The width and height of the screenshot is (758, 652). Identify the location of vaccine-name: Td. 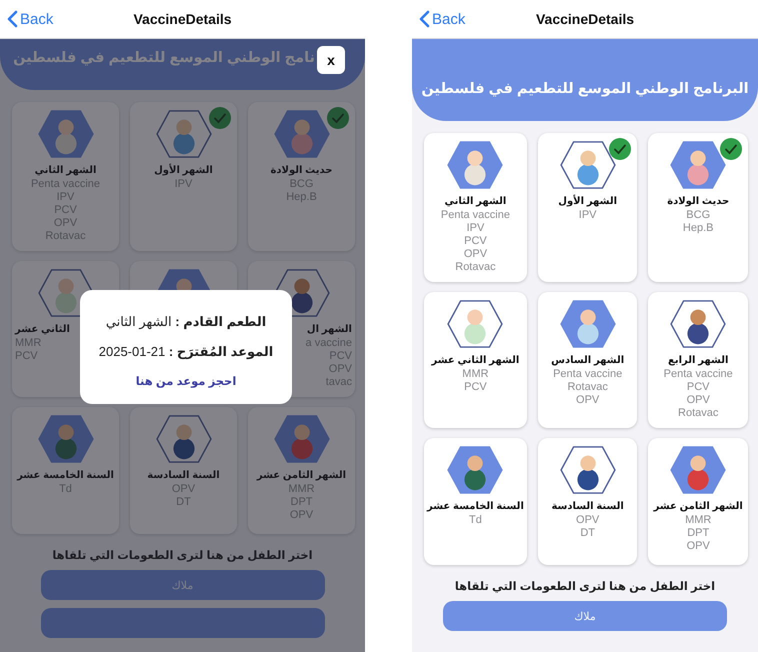
(475, 520).